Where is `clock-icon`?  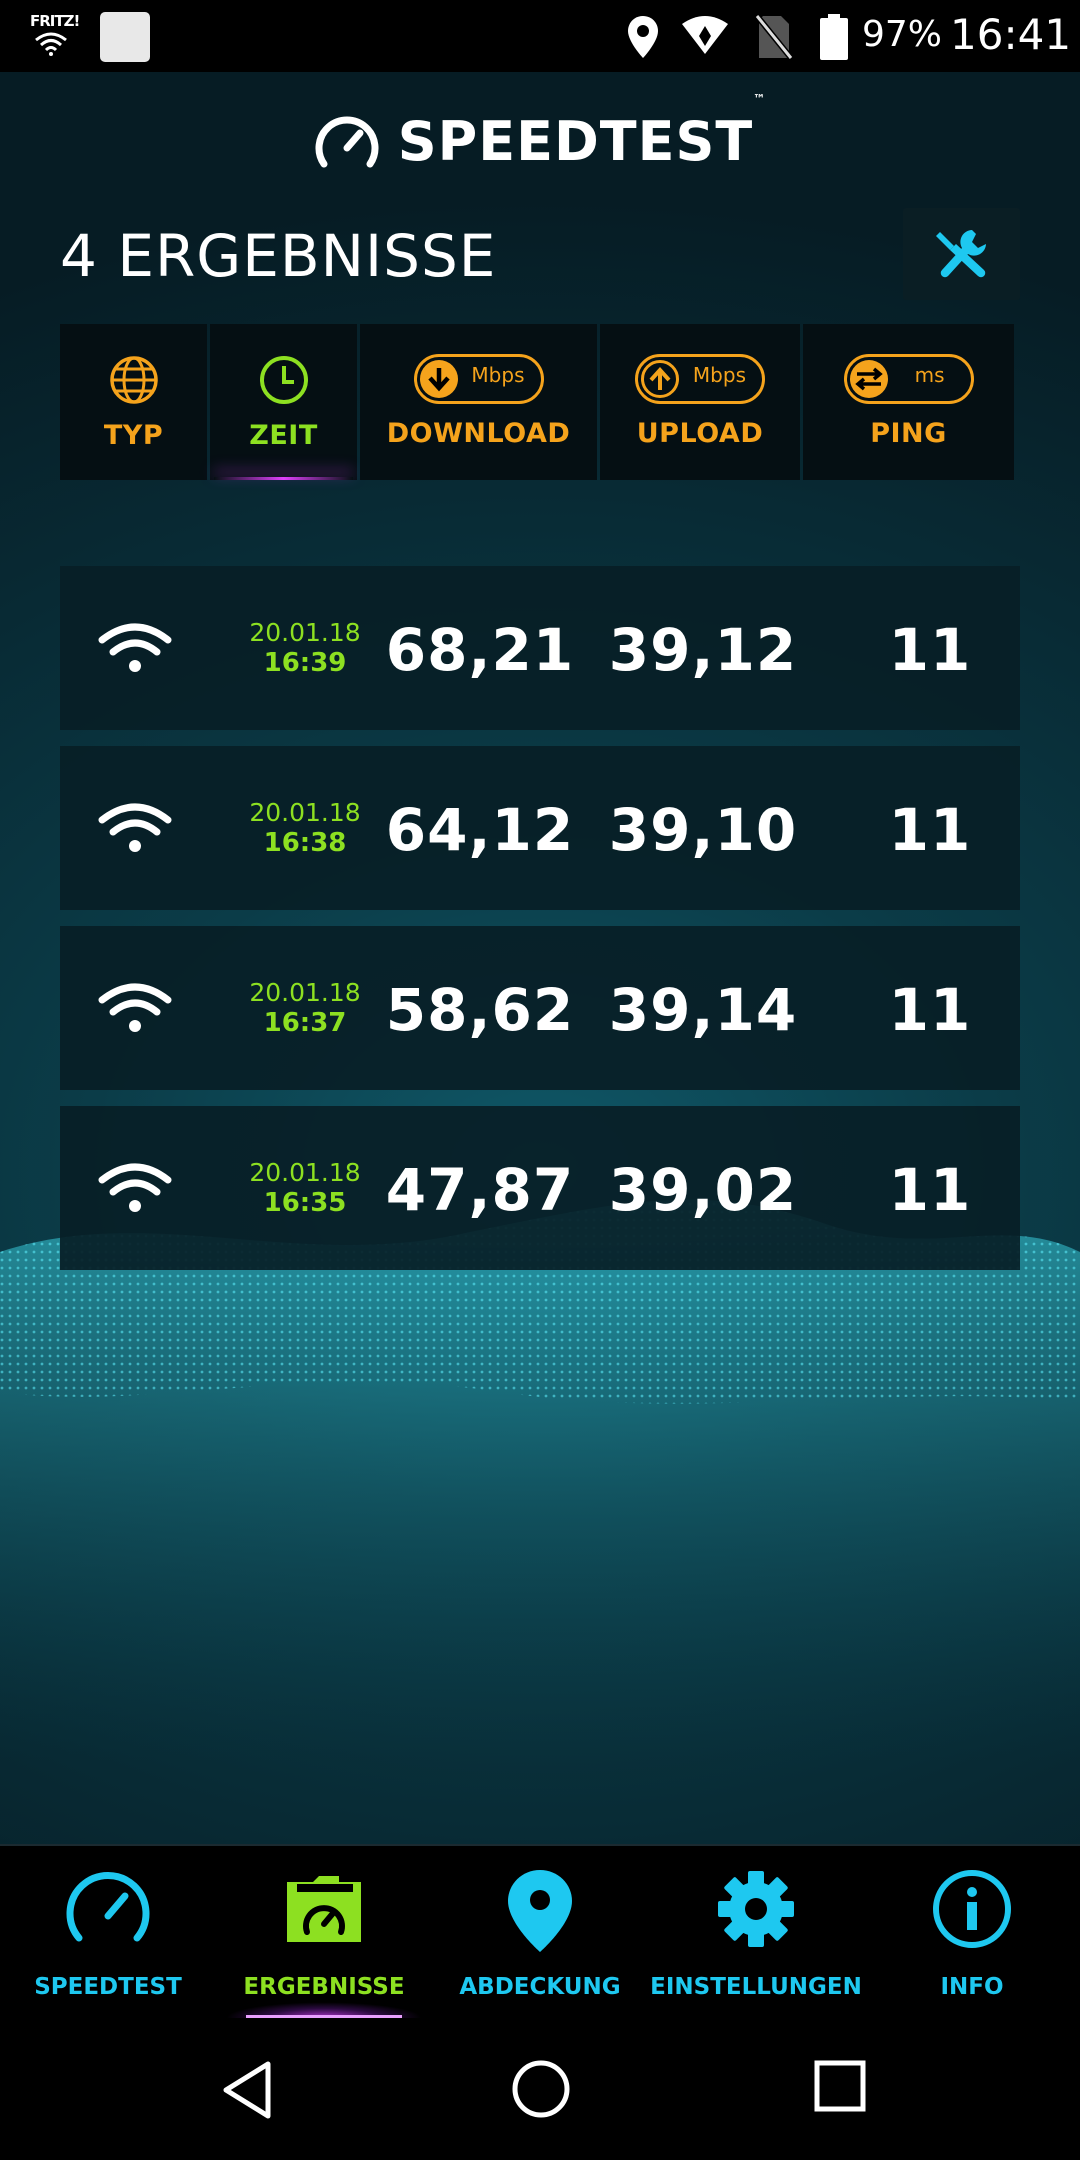 clock-icon is located at coordinates (283, 380).